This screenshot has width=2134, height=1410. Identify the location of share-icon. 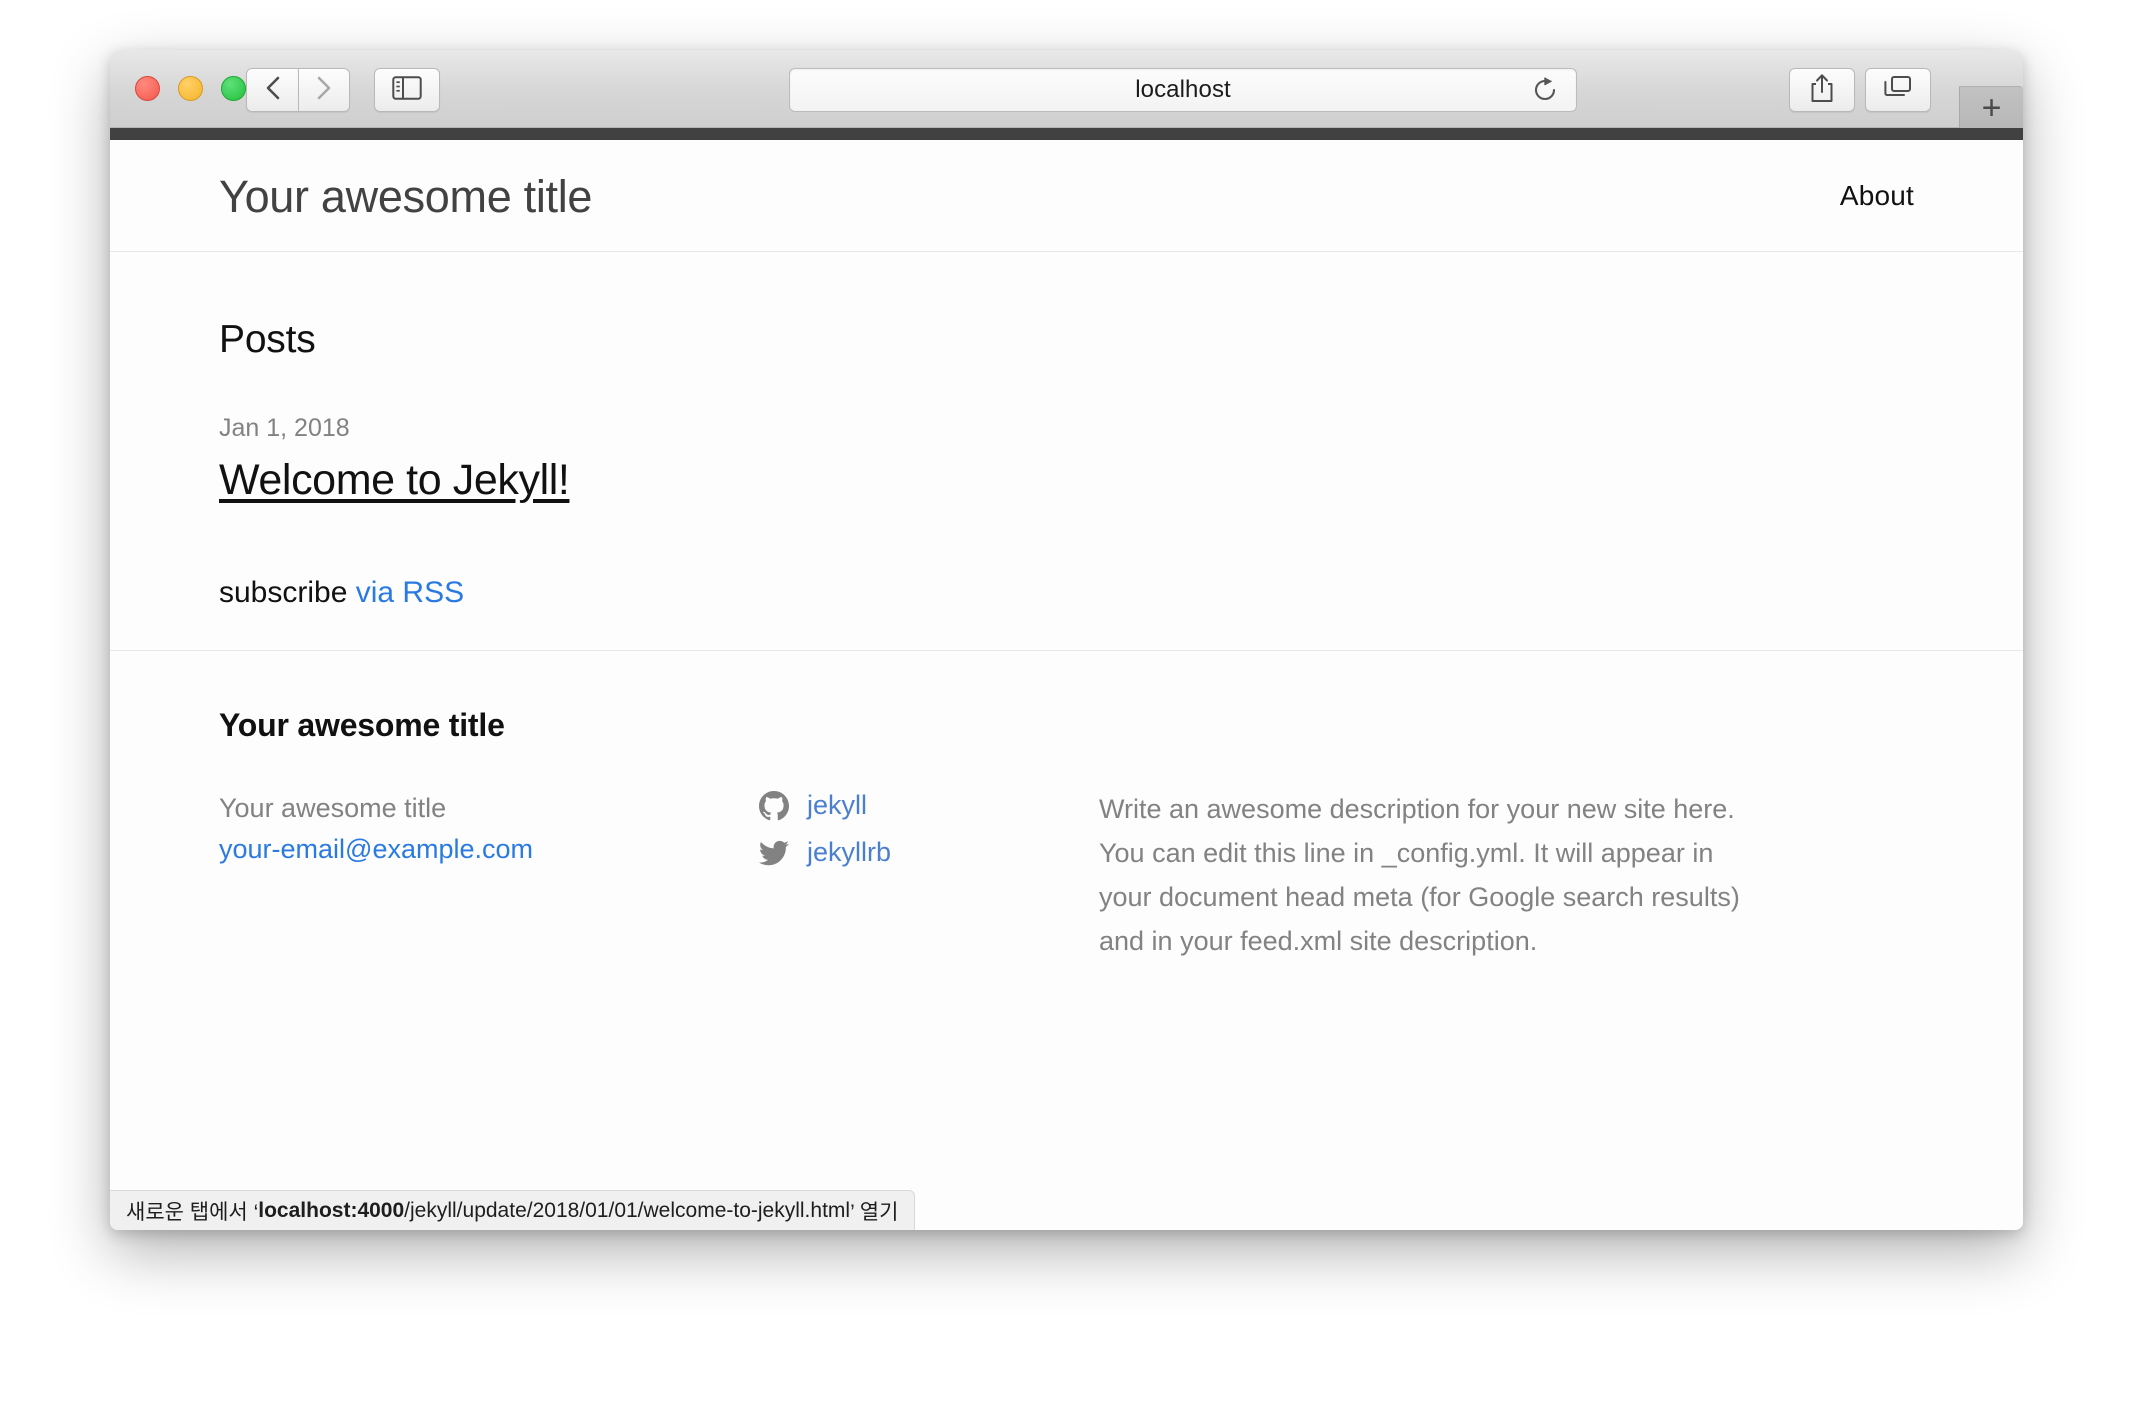
(1822, 90).